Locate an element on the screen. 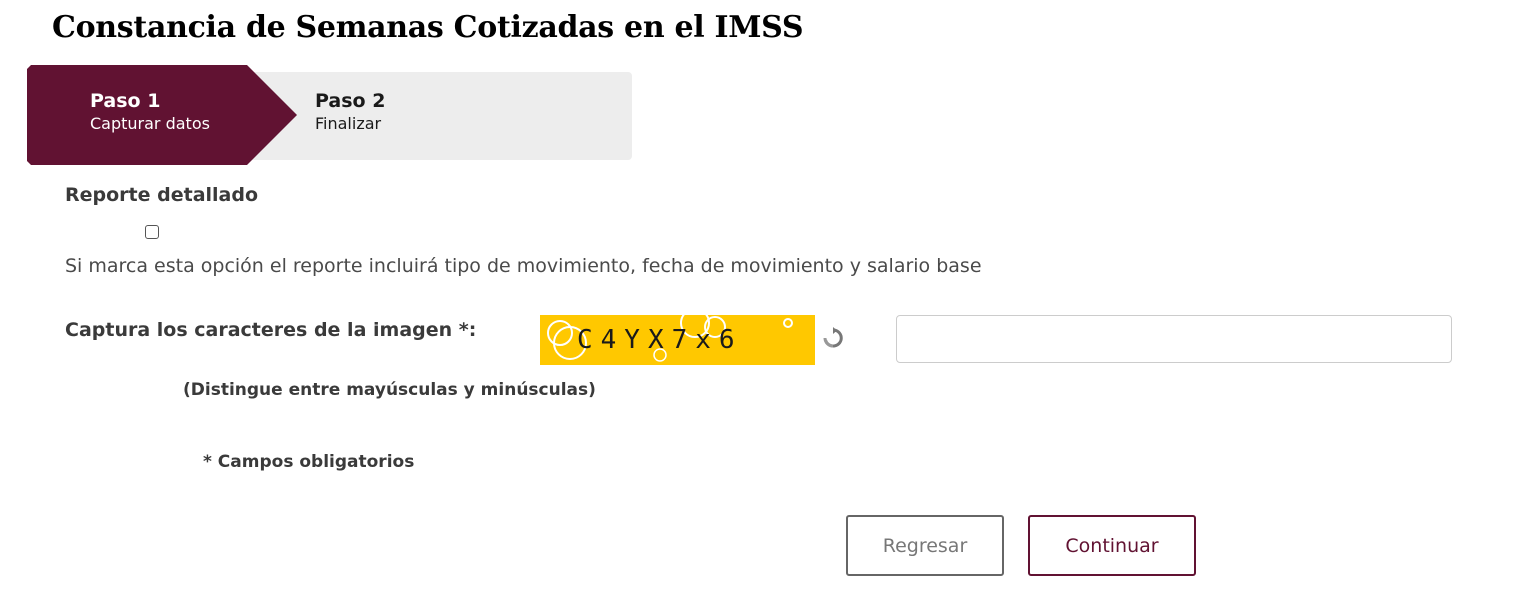 The height and width of the screenshot is (592, 1521). refresh-icon is located at coordinates (833, 338).